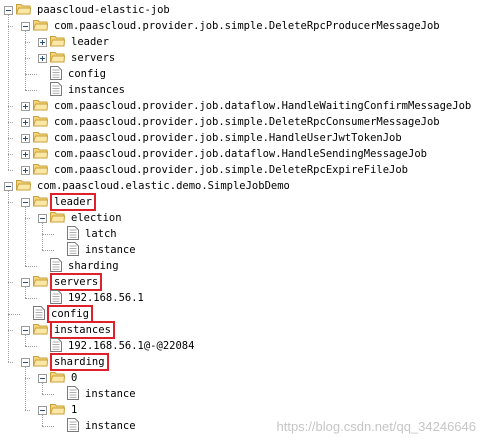 This screenshot has height=444, width=490. Describe the element at coordinates (148, 186) in the screenshot. I see `tree-node: com.paascloud.elastic.demo.SimpleJobDemo` at that location.